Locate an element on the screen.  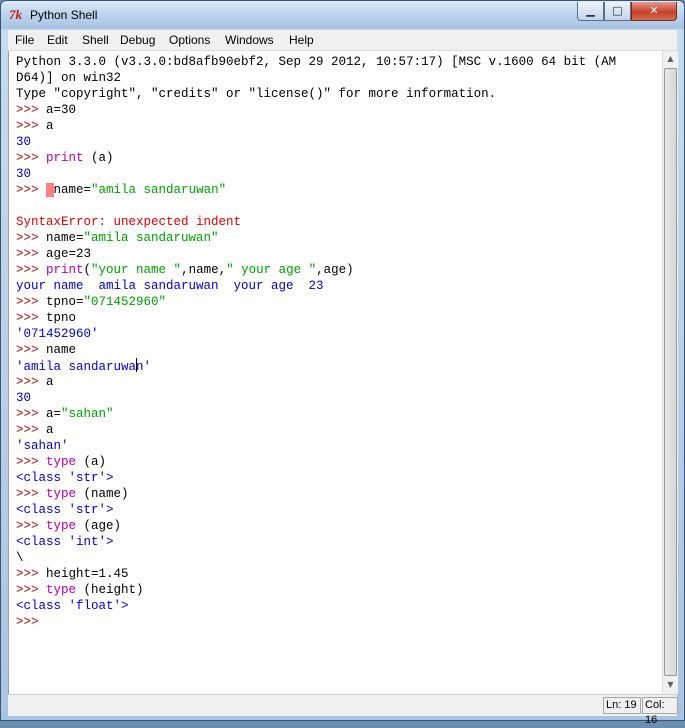
menu-file: File is located at coordinates (24, 40).